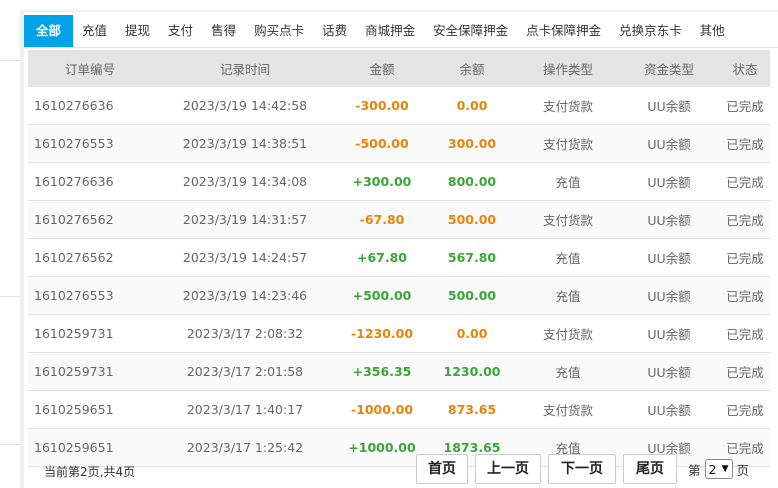  What do you see at coordinates (94, 31) in the screenshot?
I see `tab-1: 充值` at bounding box center [94, 31].